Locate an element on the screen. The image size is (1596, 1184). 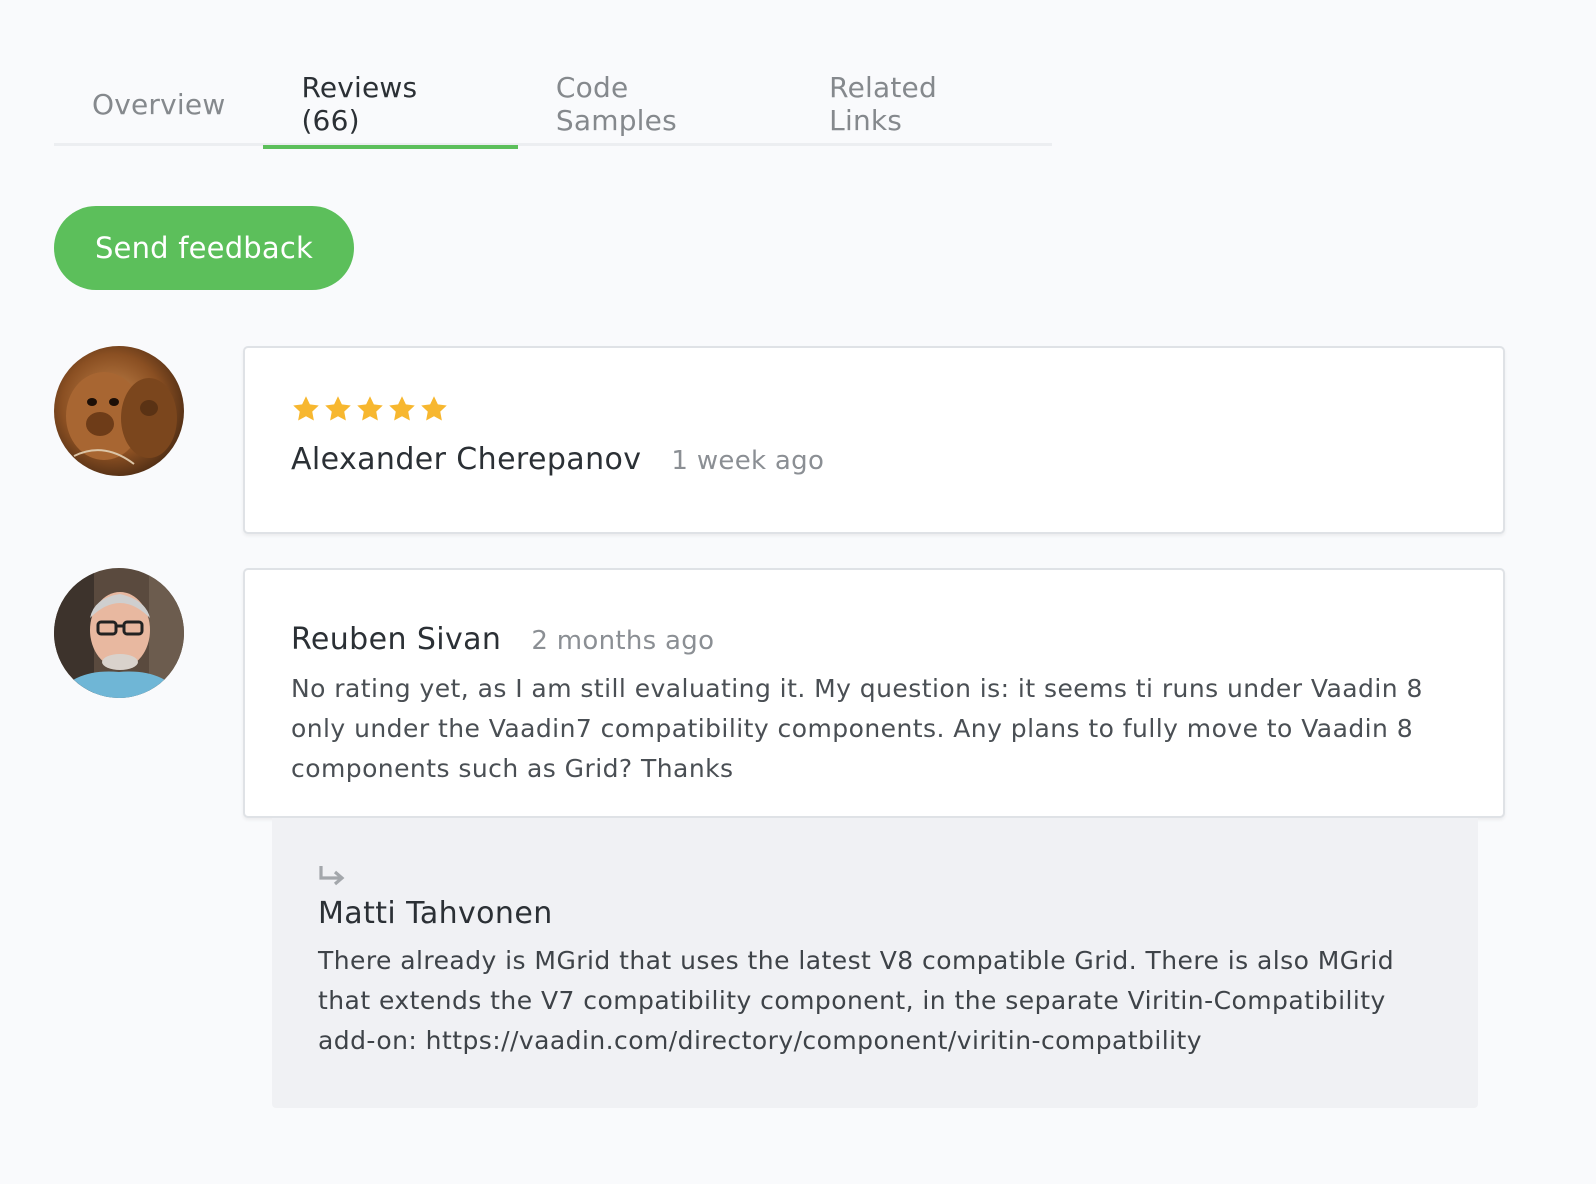
review-author: Reuben Sivan is located at coordinates (396, 639).